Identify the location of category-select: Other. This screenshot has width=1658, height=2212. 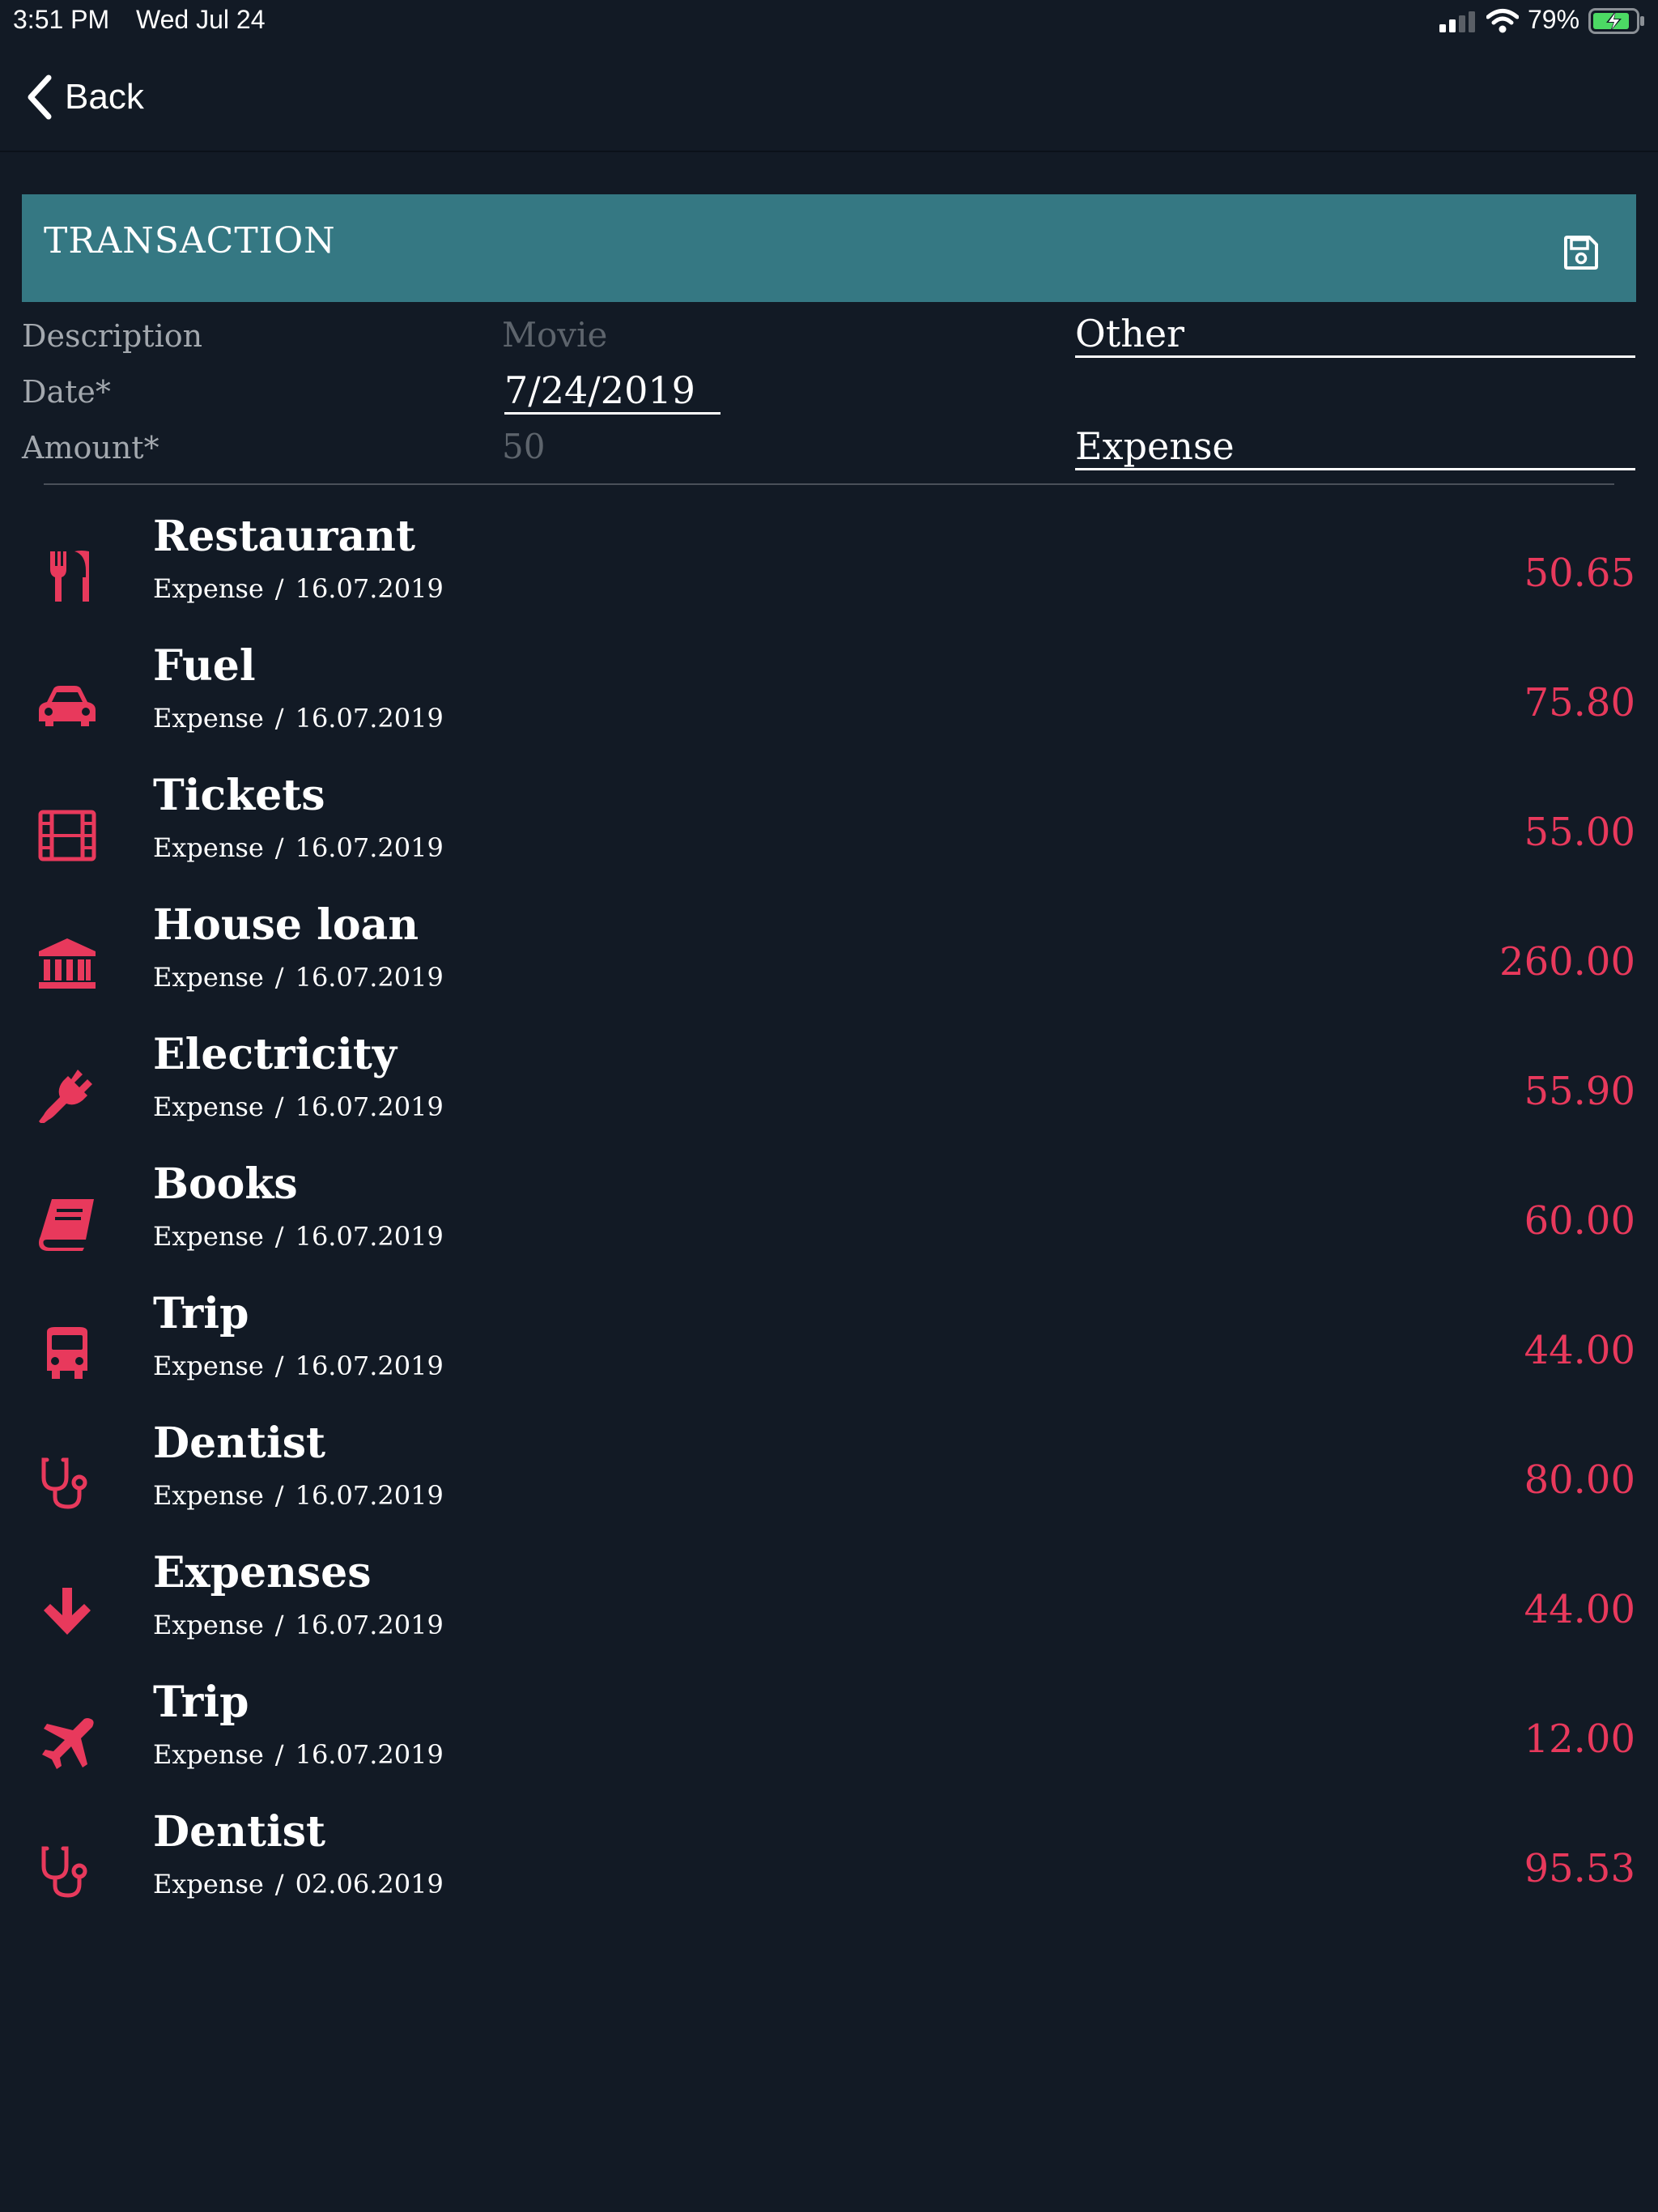
(1355, 335).